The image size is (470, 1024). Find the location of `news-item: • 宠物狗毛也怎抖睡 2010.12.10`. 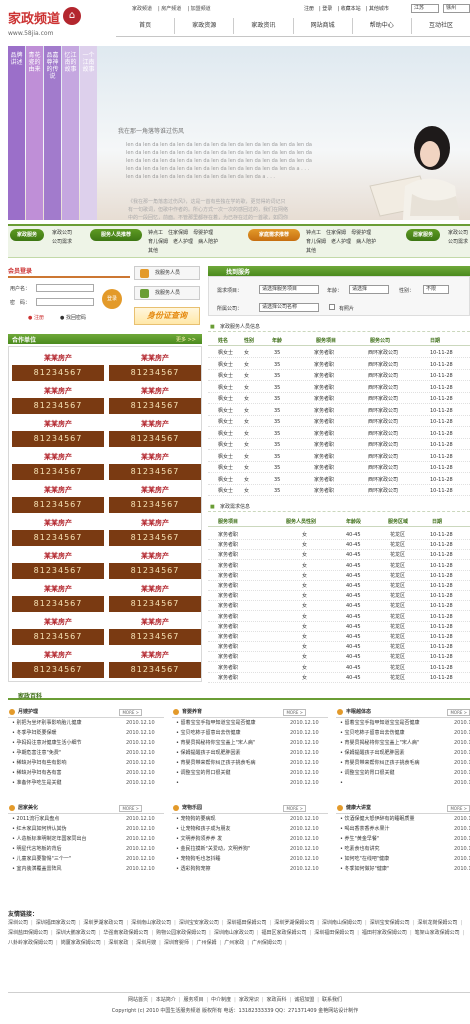

news-item: • 宠物狗毛也怎抖睡 2010.12.10 is located at coordinates (250, 859).